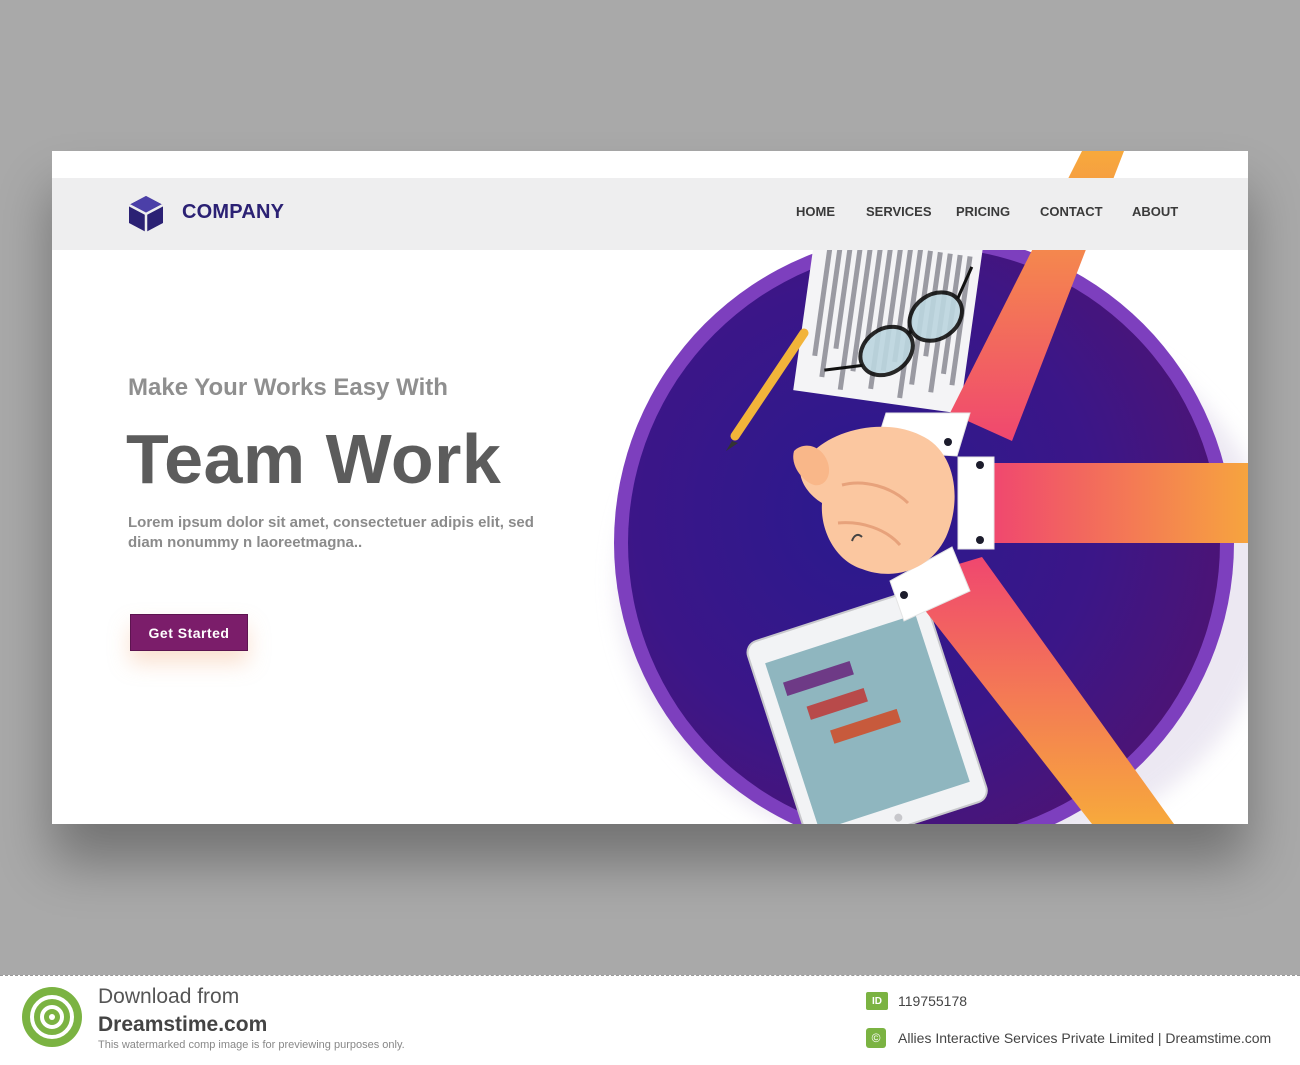  What do you see at coordinates (933, 1001) in the screenshot?
I see `image-id: 119755178` at bounding box center [933, 1001].